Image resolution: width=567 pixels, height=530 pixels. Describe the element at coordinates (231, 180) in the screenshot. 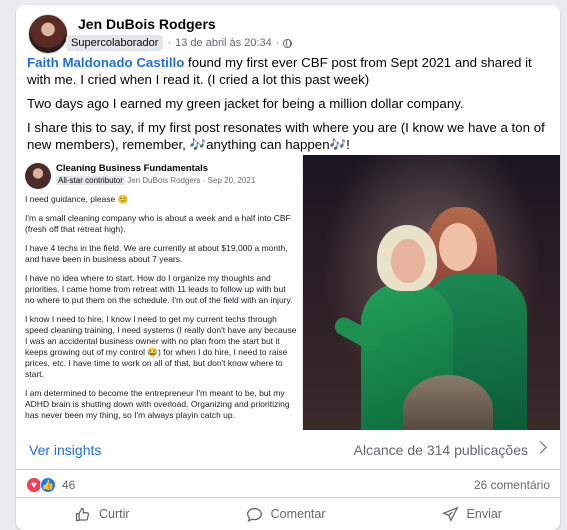

I see `embedded-date: Sep 20, 2021` at that location.